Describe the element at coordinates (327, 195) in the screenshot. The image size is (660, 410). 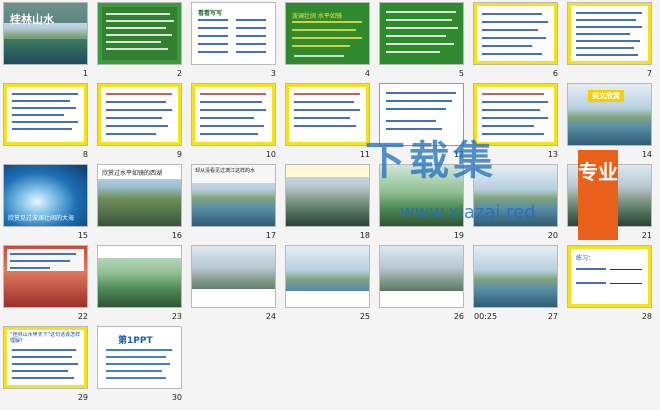
I see `slide-18-preview` at that location.